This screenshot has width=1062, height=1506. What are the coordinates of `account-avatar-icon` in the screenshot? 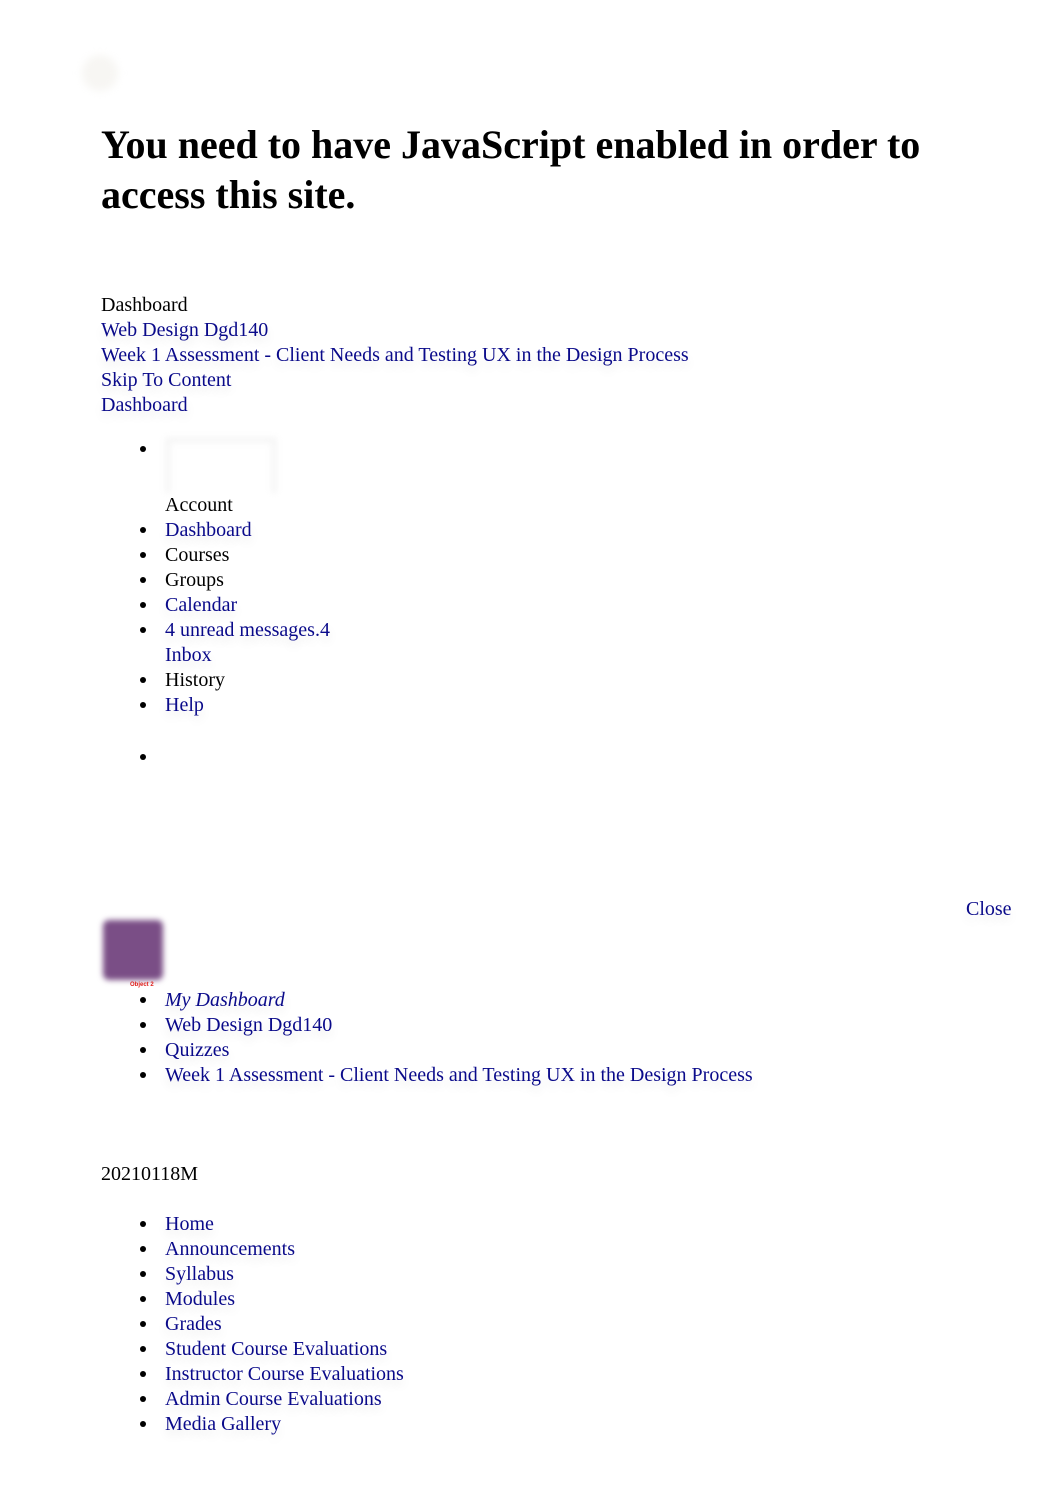 It's located at (221, 465).